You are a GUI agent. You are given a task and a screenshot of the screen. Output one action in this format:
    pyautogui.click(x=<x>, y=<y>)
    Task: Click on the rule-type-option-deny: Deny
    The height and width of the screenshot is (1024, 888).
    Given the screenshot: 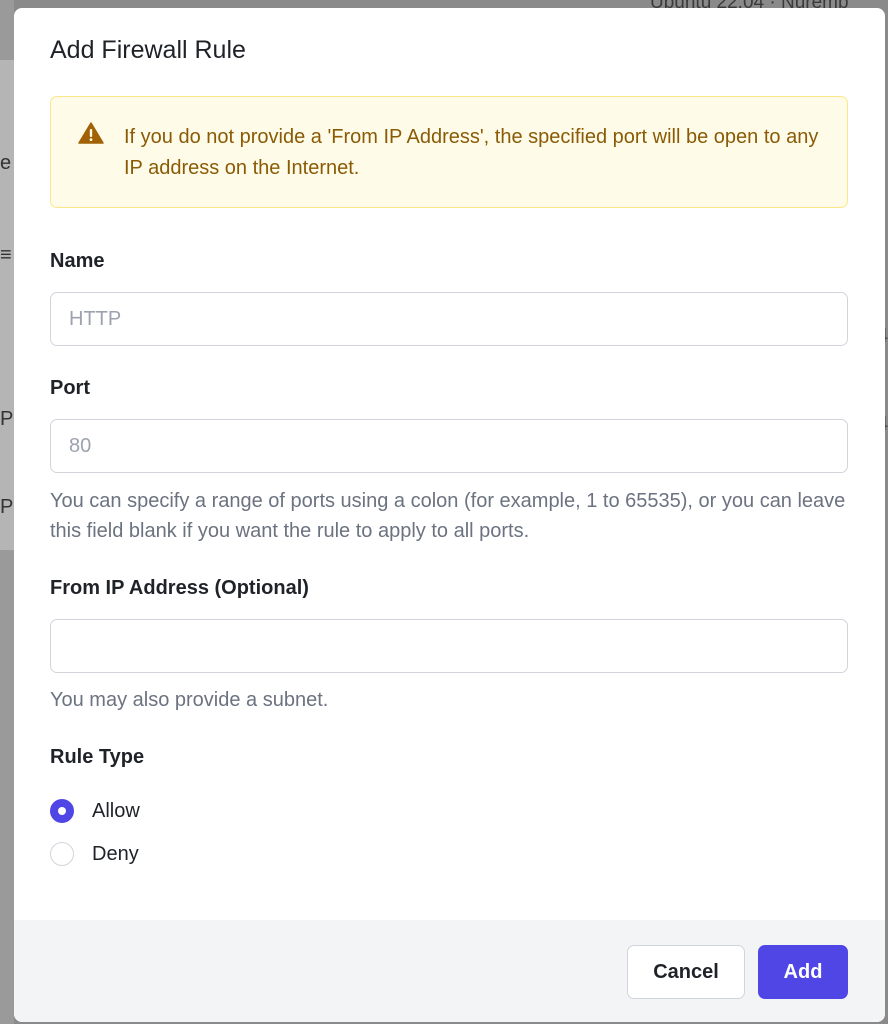 What is the action you would take?
    pyautogui.click(x=94, y=854)
    